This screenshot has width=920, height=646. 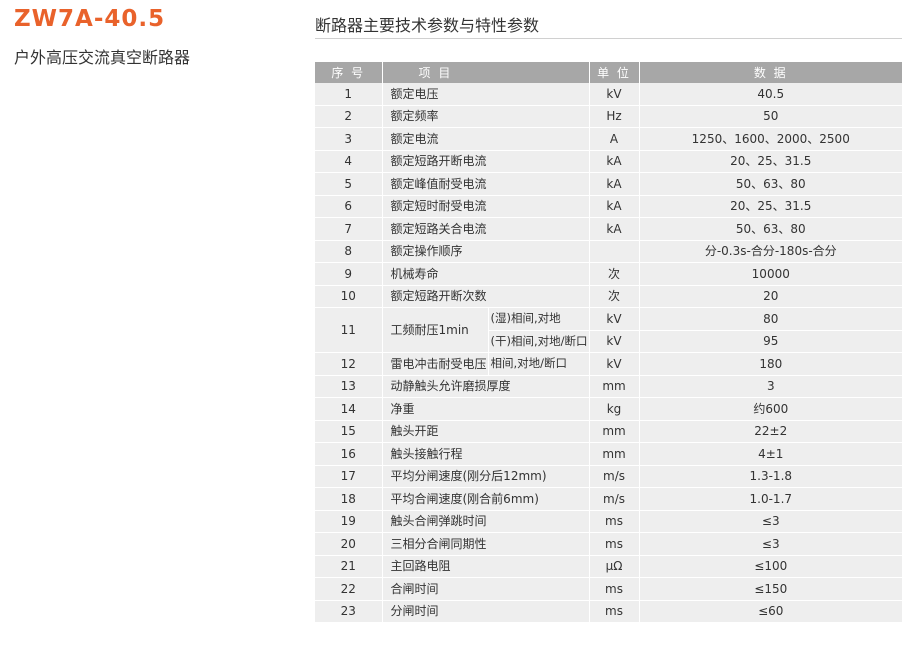 What do you see at coordinates (349, 330) in the screenshot?
I see `row-number: 11` at bounding box center [349, 330].